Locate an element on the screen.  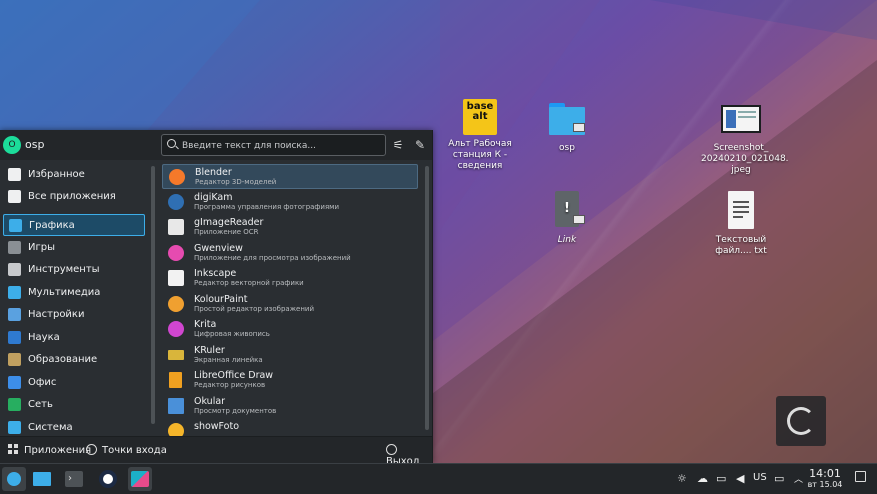
app-item: digiKam Программа управления фотографиями is located at coordinates (290, 202).